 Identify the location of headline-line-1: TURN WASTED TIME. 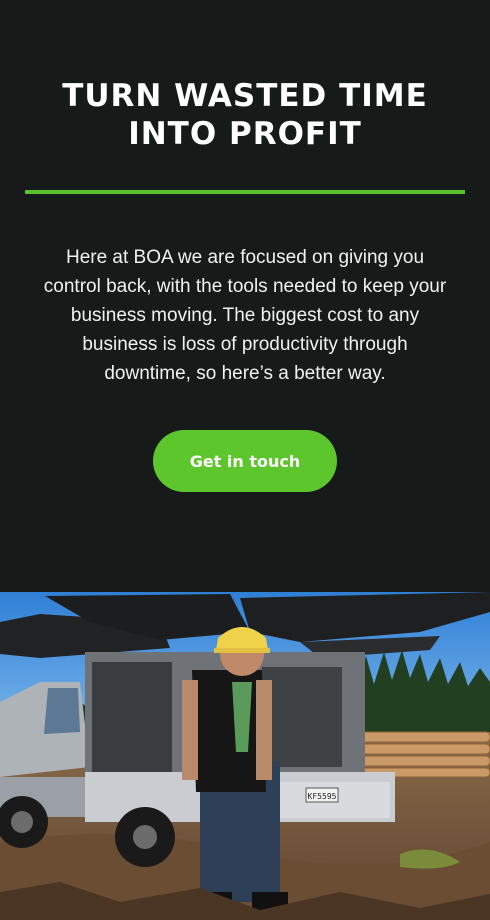
(245, 96).